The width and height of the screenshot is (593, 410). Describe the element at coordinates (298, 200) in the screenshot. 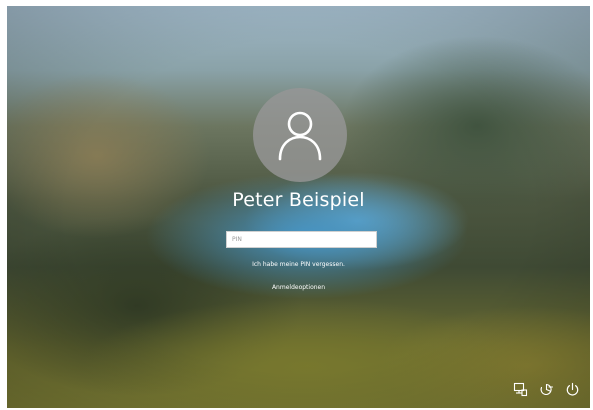

I see `user-name: Peter Beispiel` at that location.